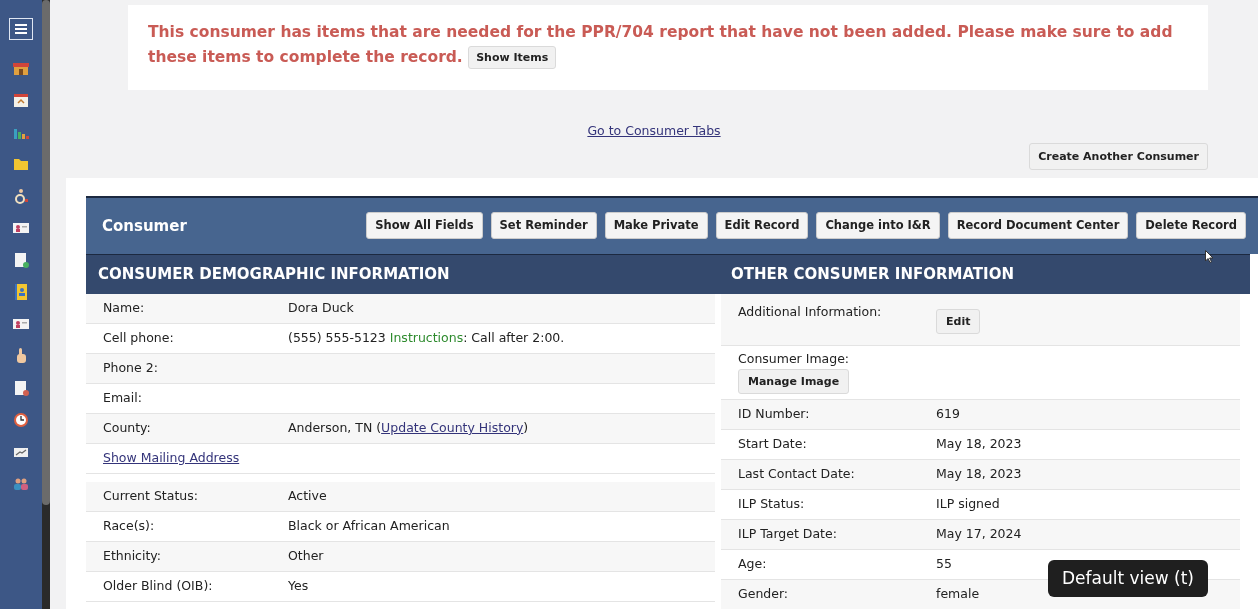  I want to click on field-value: 619, so click(948, 413).